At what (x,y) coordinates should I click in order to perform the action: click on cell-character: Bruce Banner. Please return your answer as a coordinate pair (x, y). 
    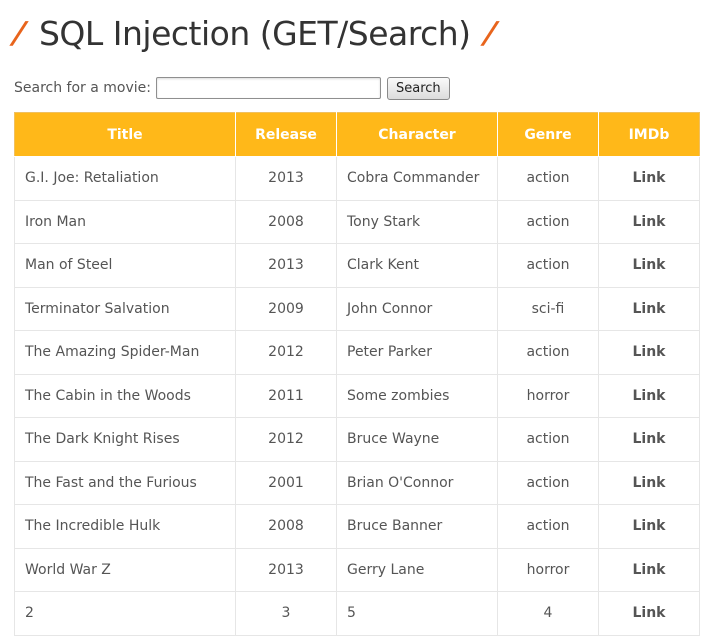
    Looking at the image, I should click on (417, 526).